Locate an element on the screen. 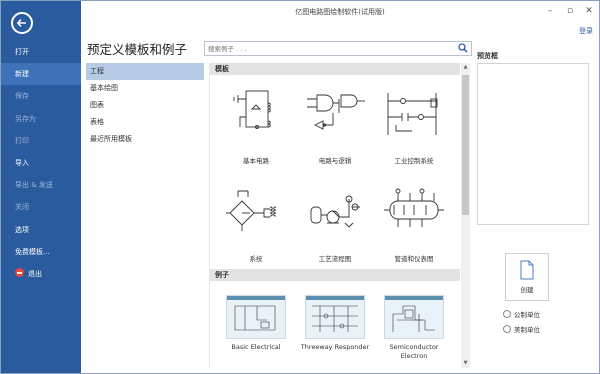 The width and height of the screenshot is (600, 374). unit-metric: 公制单位 is located at coordinates (521, 314).